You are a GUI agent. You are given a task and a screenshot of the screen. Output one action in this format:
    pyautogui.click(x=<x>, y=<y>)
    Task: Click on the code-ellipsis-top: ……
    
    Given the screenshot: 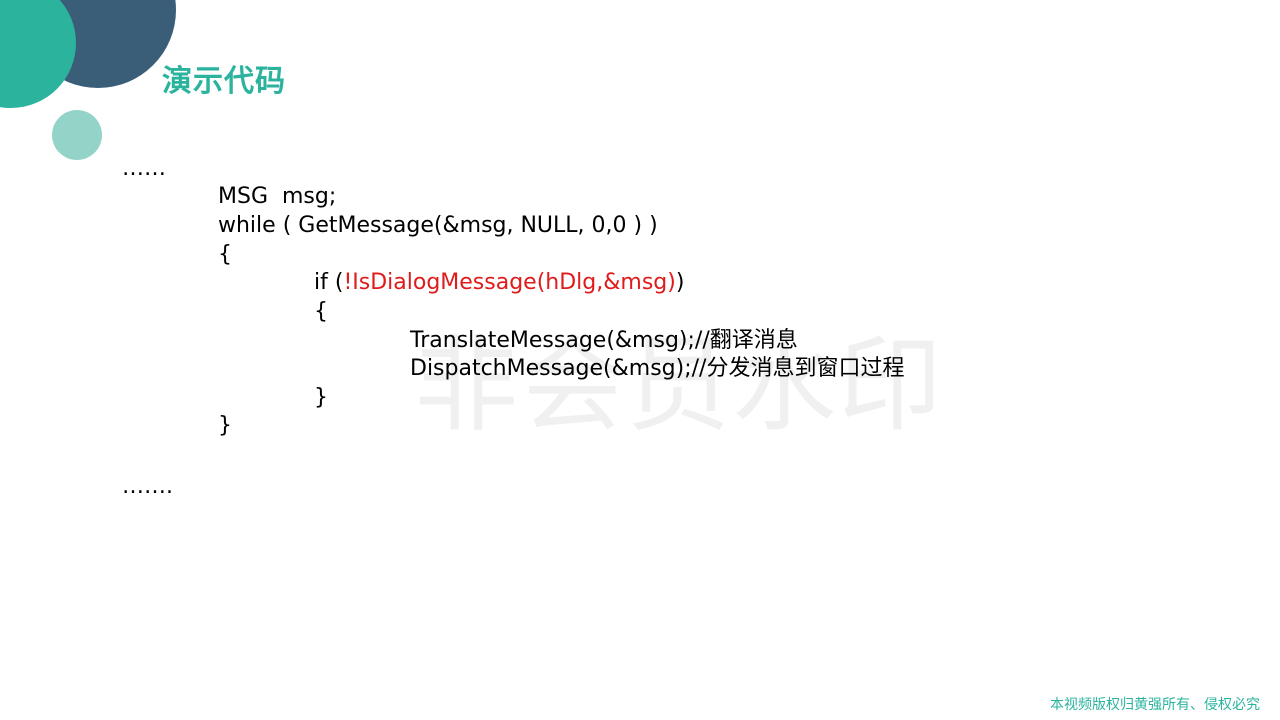 What is the action you would take?
    pyautogui.click(x=144, y=168)
    